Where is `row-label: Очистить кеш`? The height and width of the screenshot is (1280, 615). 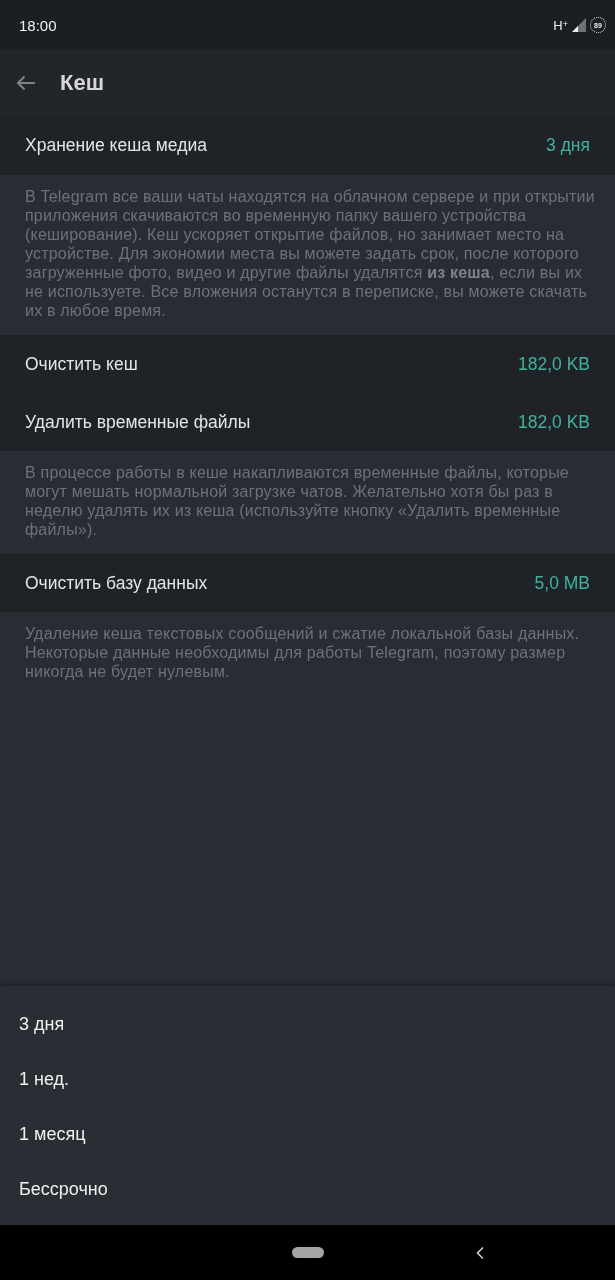 row-label: Очистить кеш is located at coordinates (81, 364).